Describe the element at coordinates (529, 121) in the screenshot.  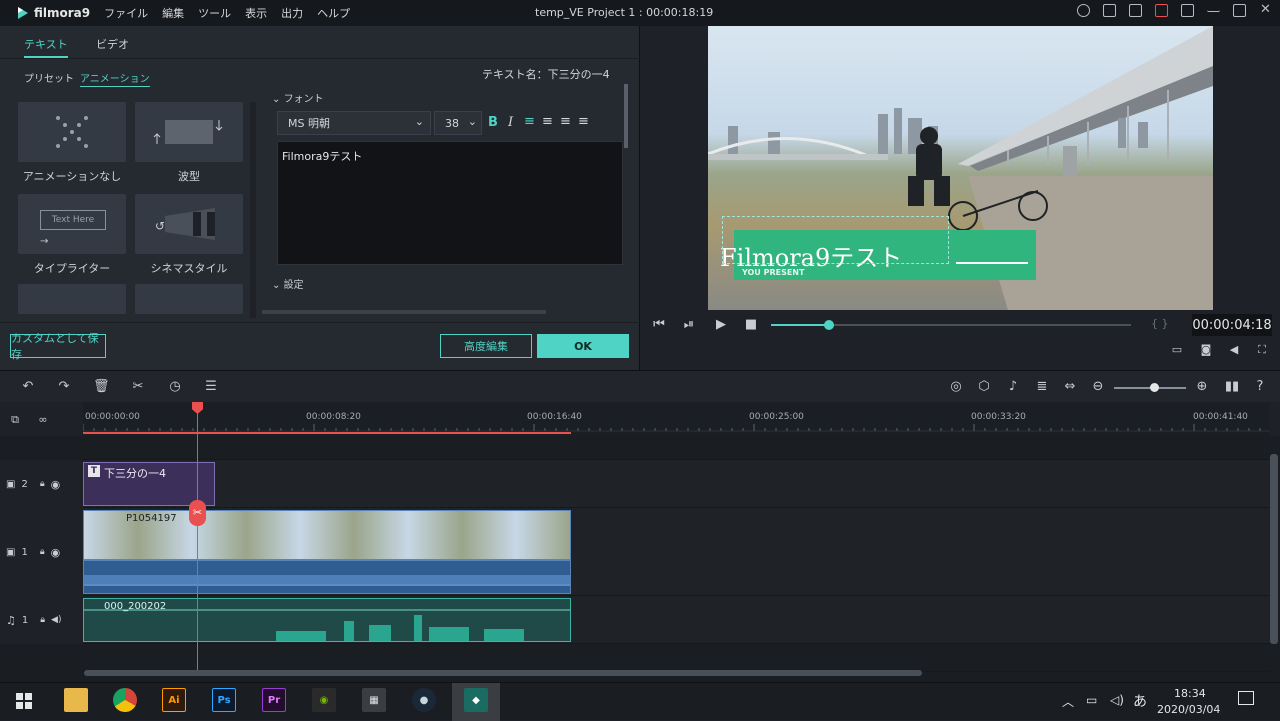
I see `align-left-icon: ≡` at that location.